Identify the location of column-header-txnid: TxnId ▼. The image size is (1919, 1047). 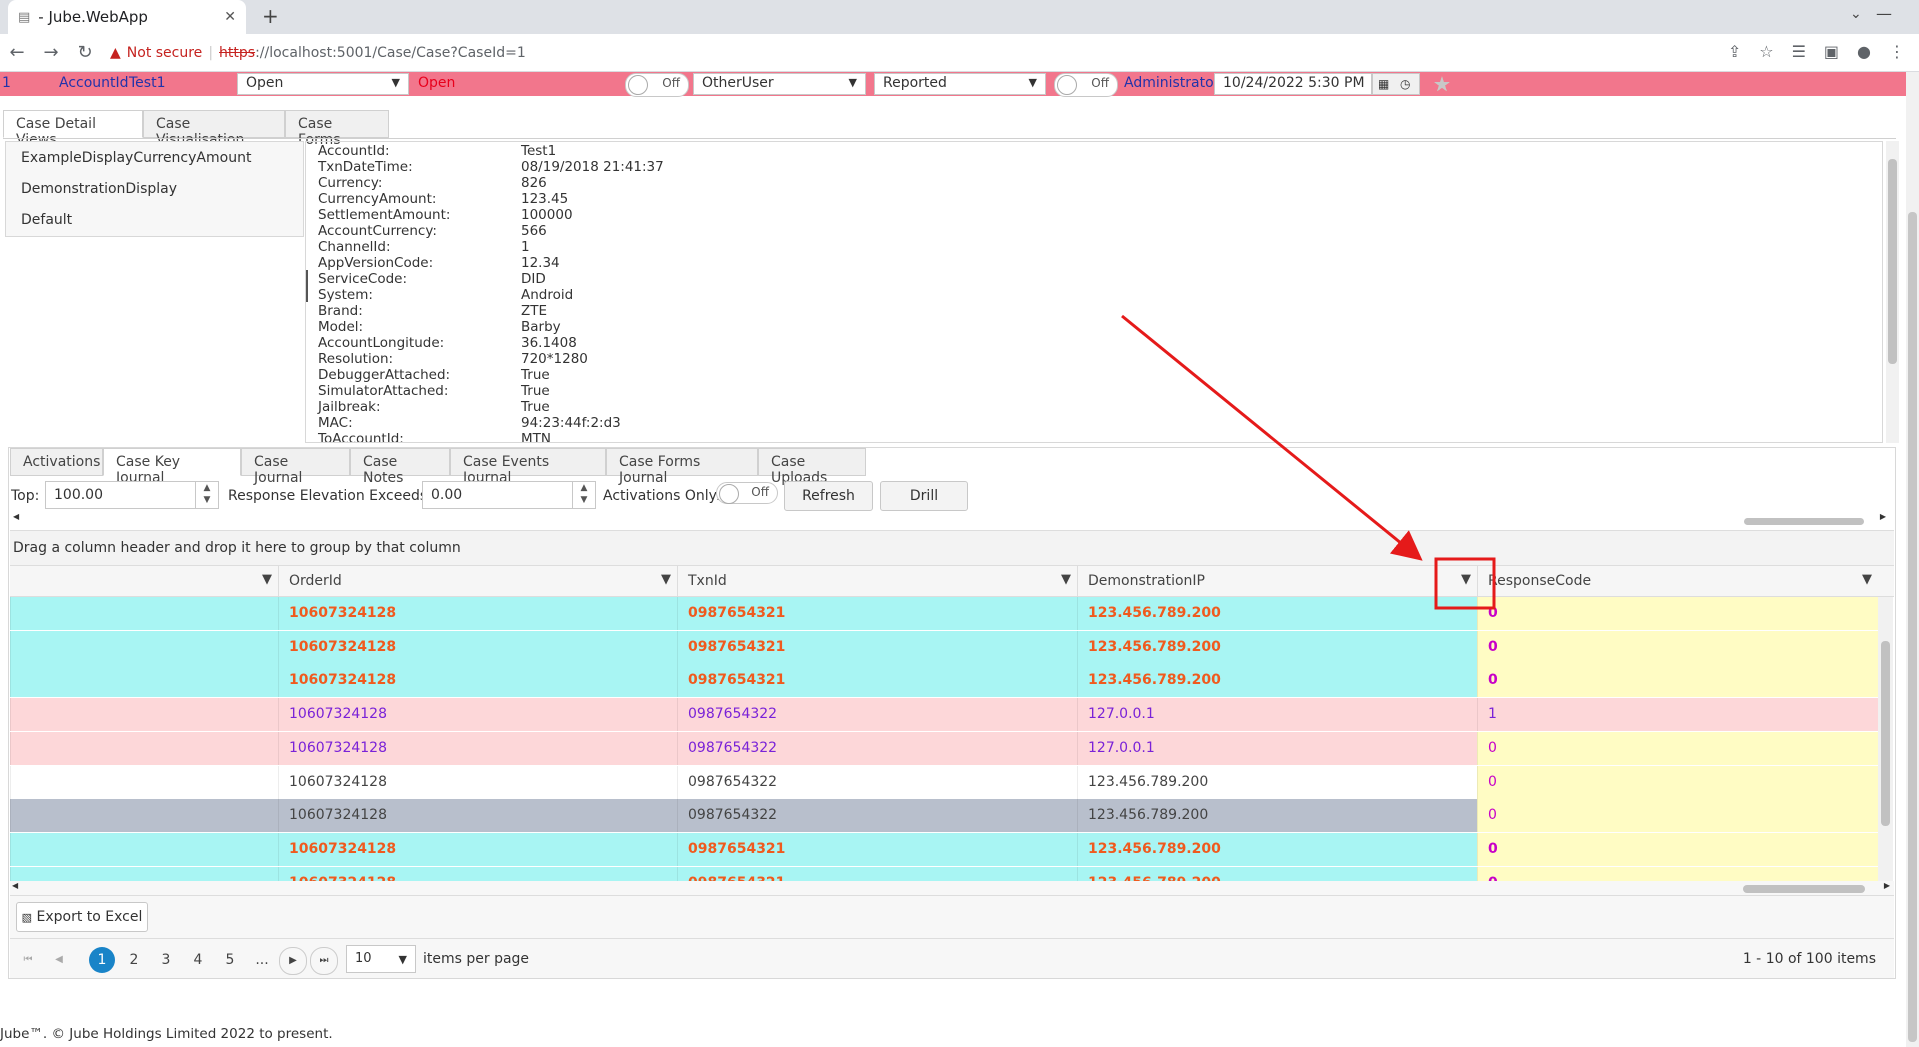
(877, 581).